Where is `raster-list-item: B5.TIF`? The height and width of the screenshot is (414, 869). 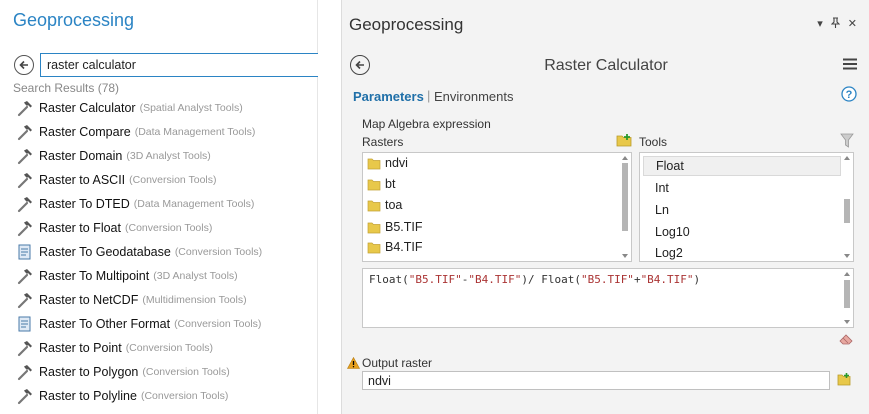 raster-list-item: B5.TIF is located at coordinates (395, 227).